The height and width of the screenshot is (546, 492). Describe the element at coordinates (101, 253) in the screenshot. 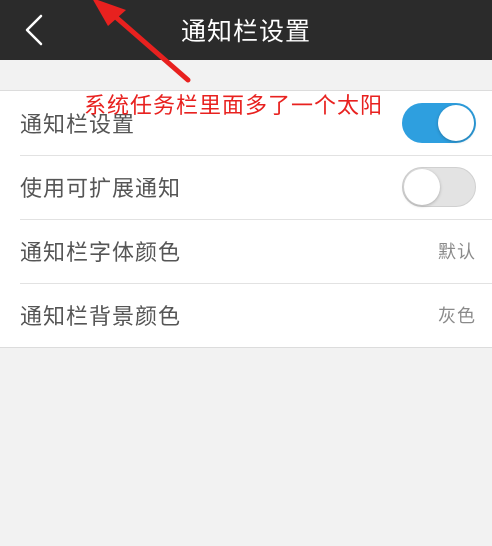

I see `setting-label: 通知栏字体颜色` at that location.